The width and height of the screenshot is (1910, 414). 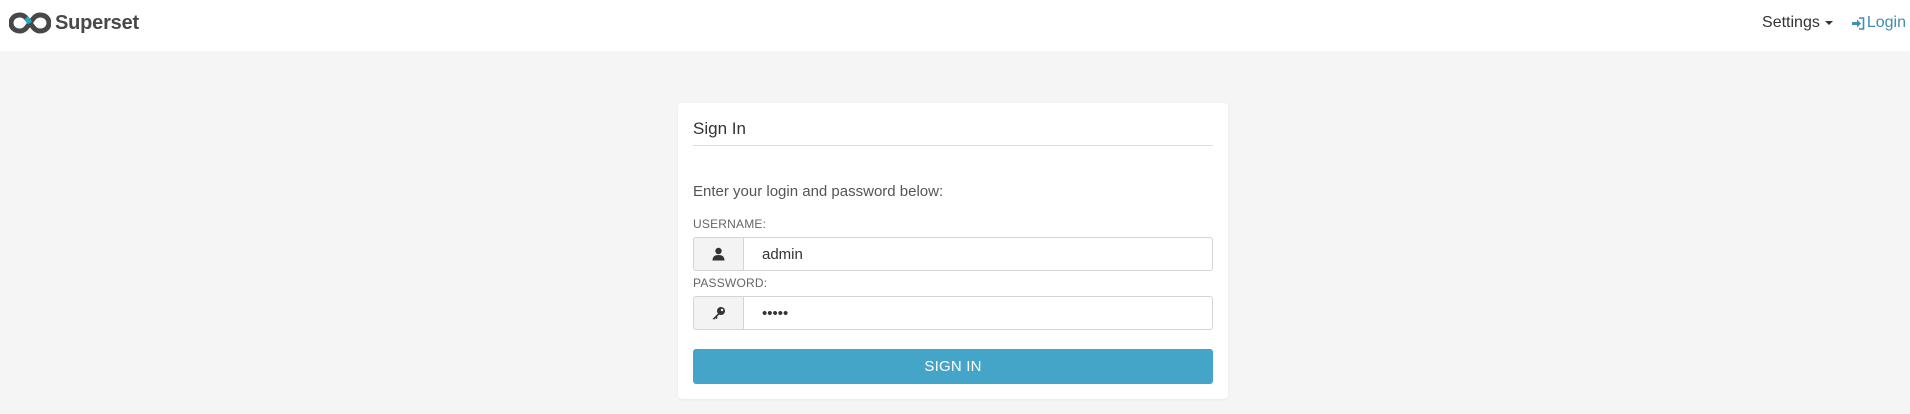 What do you see at coordinates (978, 254) in the screenshot?
I see `username-input` at bounding box center [978, 254].